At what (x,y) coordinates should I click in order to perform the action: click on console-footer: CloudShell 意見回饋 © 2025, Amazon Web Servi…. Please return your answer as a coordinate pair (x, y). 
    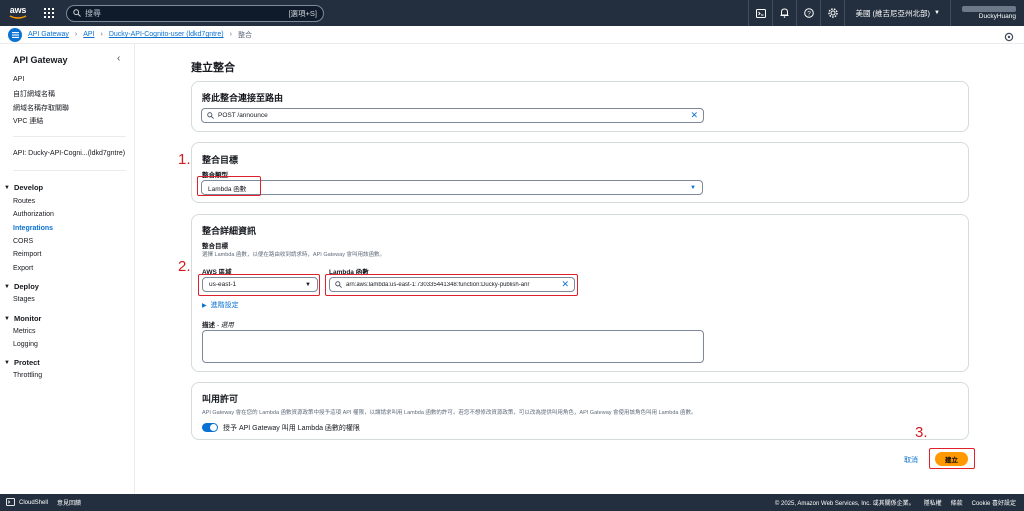
    Looking at the image, I should click on (512, 502).